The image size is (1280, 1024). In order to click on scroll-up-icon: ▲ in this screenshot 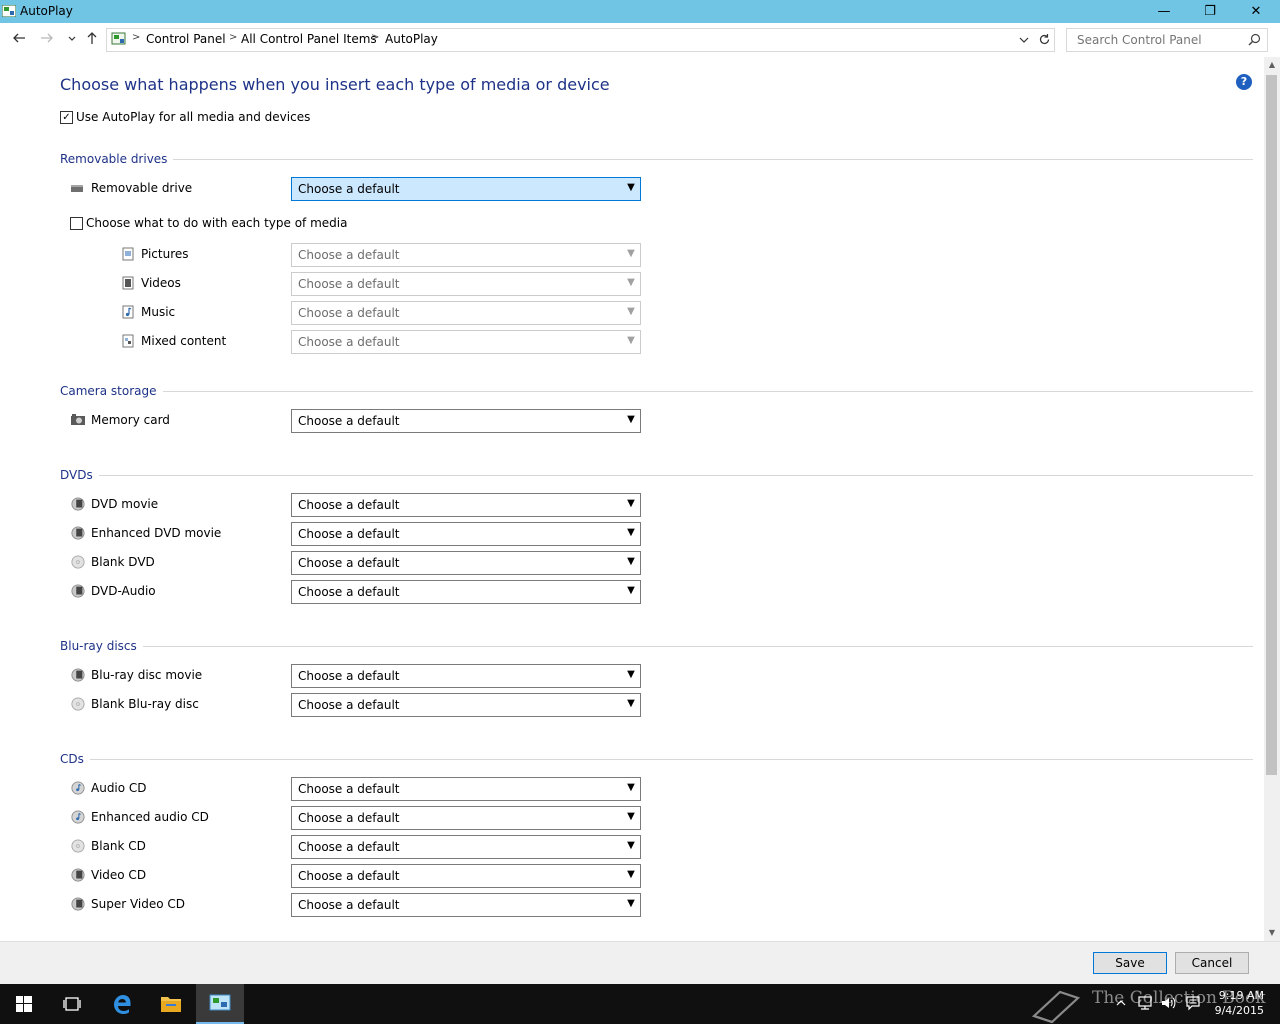, I will do `click(1272, 65)`.